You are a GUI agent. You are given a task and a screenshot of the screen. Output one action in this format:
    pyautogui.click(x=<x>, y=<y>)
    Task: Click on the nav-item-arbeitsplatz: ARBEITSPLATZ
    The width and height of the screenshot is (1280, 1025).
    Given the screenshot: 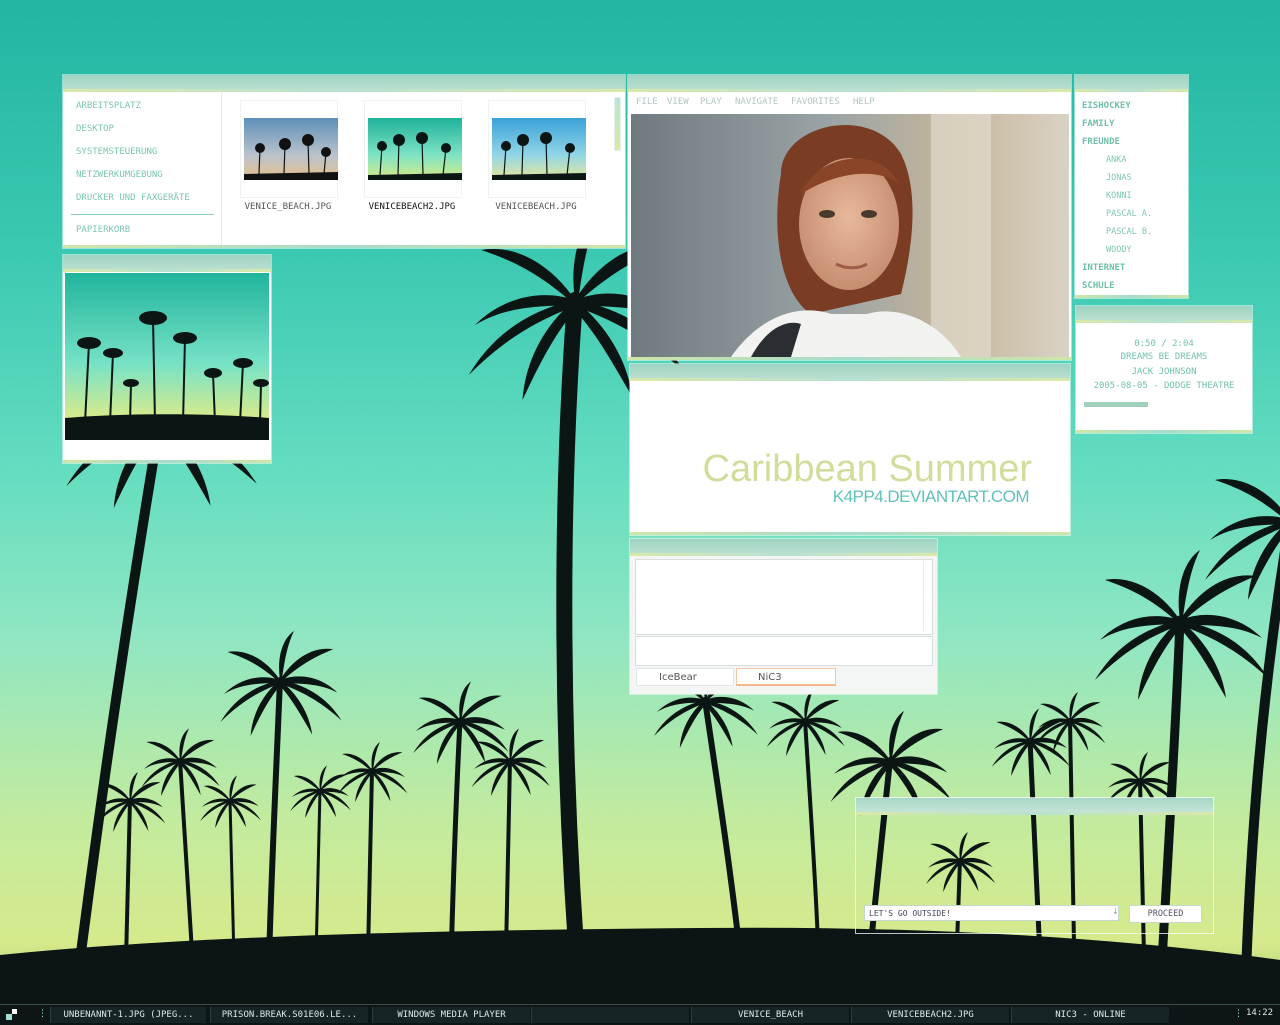 What is the action you would take?
    pyautogui.click(x=108, y=106)
    